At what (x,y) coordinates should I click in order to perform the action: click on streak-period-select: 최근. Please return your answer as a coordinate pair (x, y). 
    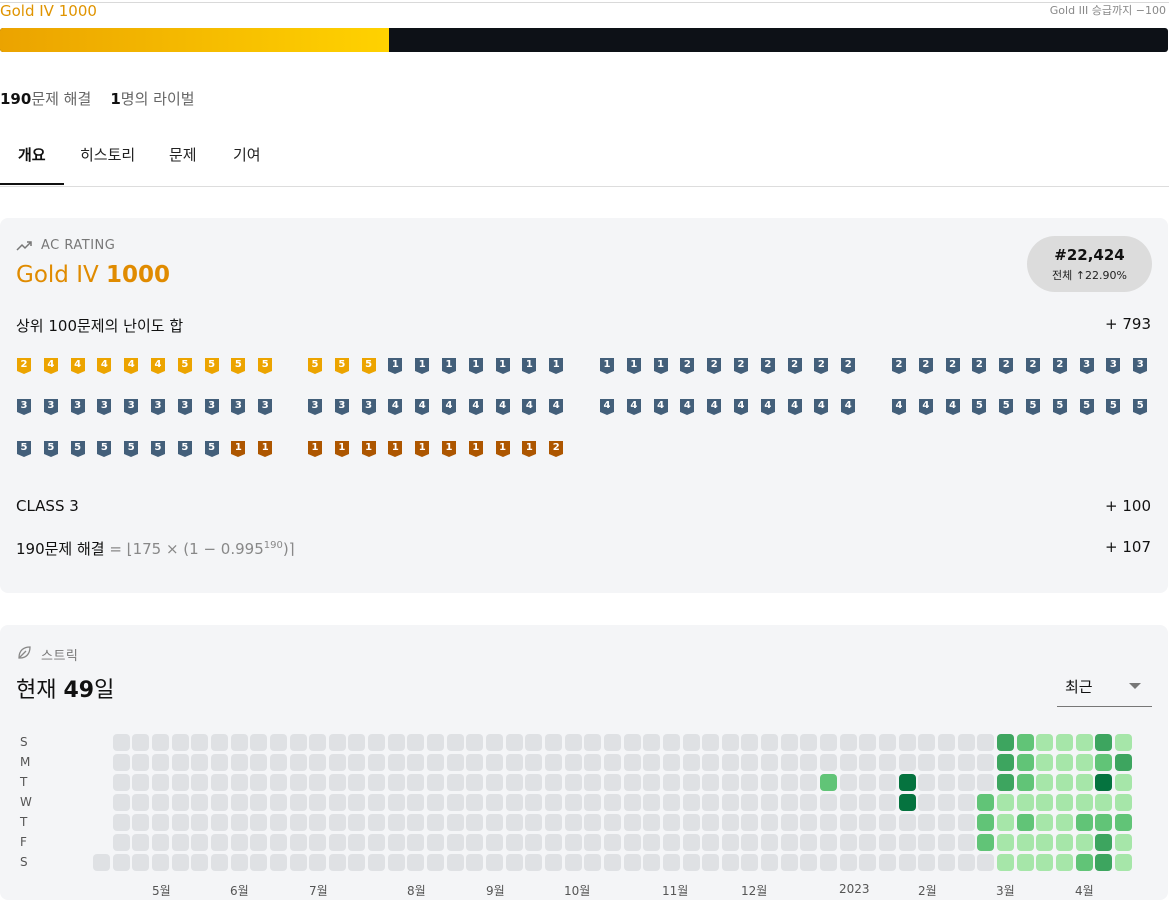
    Looking at the image, I should click on (1104, 687).